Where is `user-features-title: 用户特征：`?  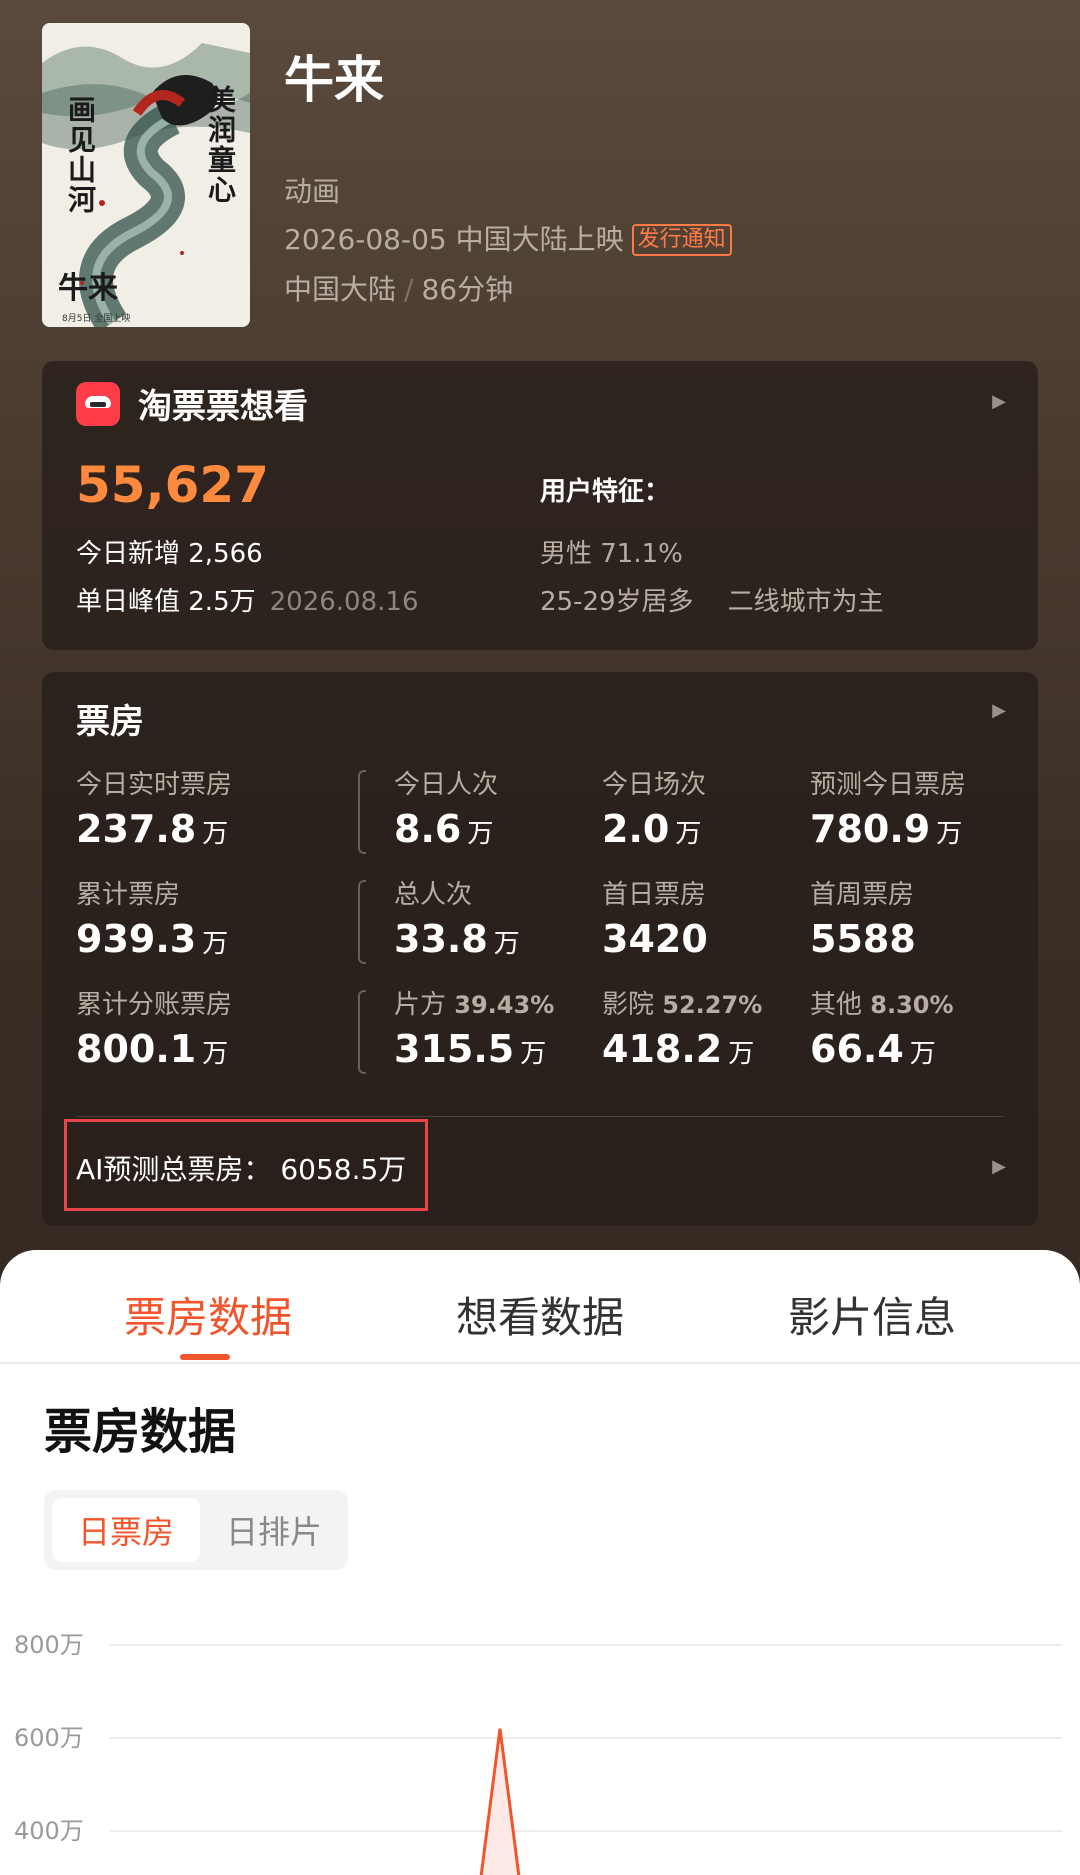 user-features-title: 用户特征： is located at coordinates (605, 492).